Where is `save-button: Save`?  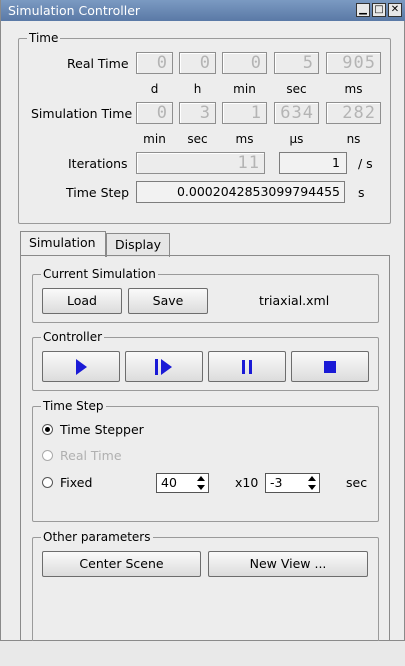
save-button: Save is located at coordinates (168, 301).